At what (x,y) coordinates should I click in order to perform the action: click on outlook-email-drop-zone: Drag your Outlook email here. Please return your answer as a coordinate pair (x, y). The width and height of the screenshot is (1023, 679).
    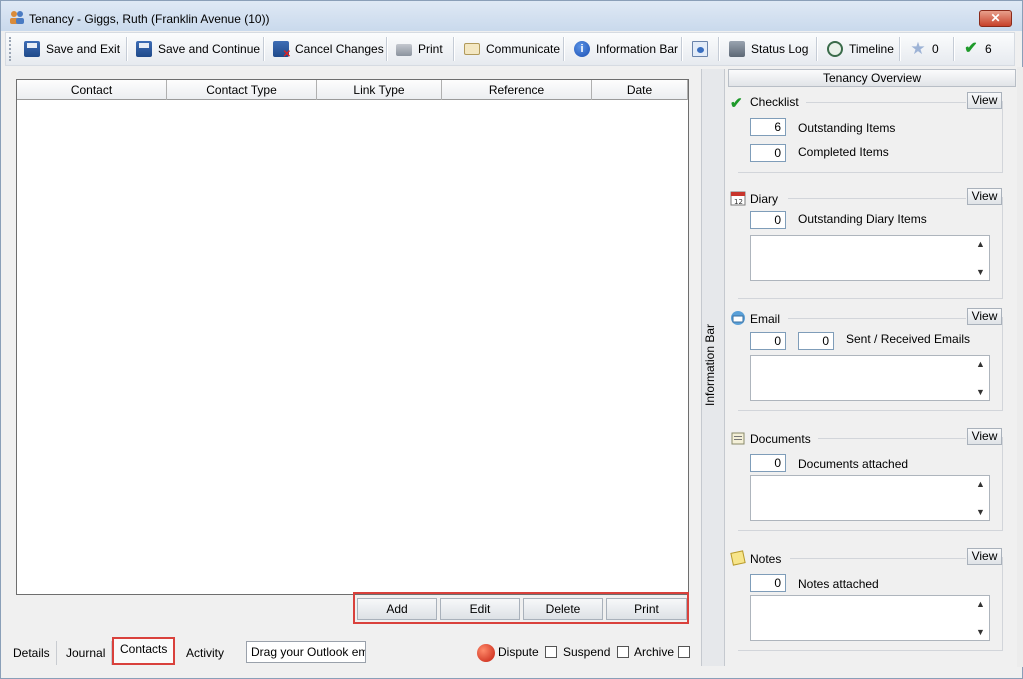
    Looking at the image, I should click on (306, 652).